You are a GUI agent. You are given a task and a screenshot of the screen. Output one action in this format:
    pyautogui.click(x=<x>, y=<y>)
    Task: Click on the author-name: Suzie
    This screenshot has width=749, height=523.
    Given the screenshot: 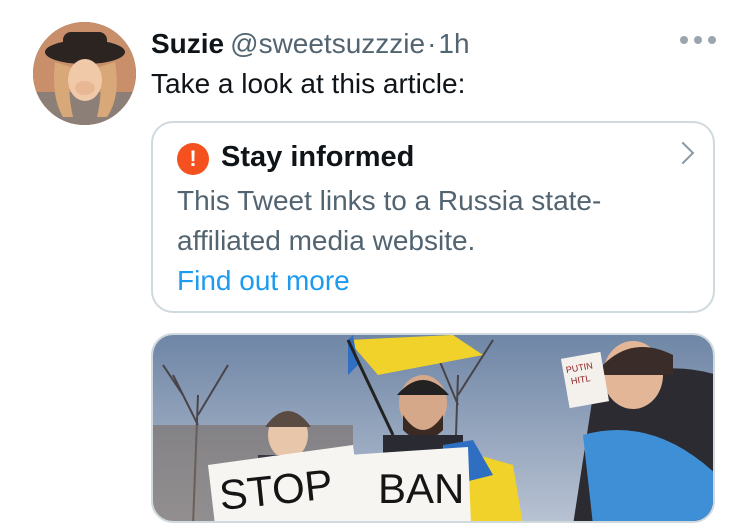 What is the action you would take?
    pyautogui.click(x=187, y=44)
    